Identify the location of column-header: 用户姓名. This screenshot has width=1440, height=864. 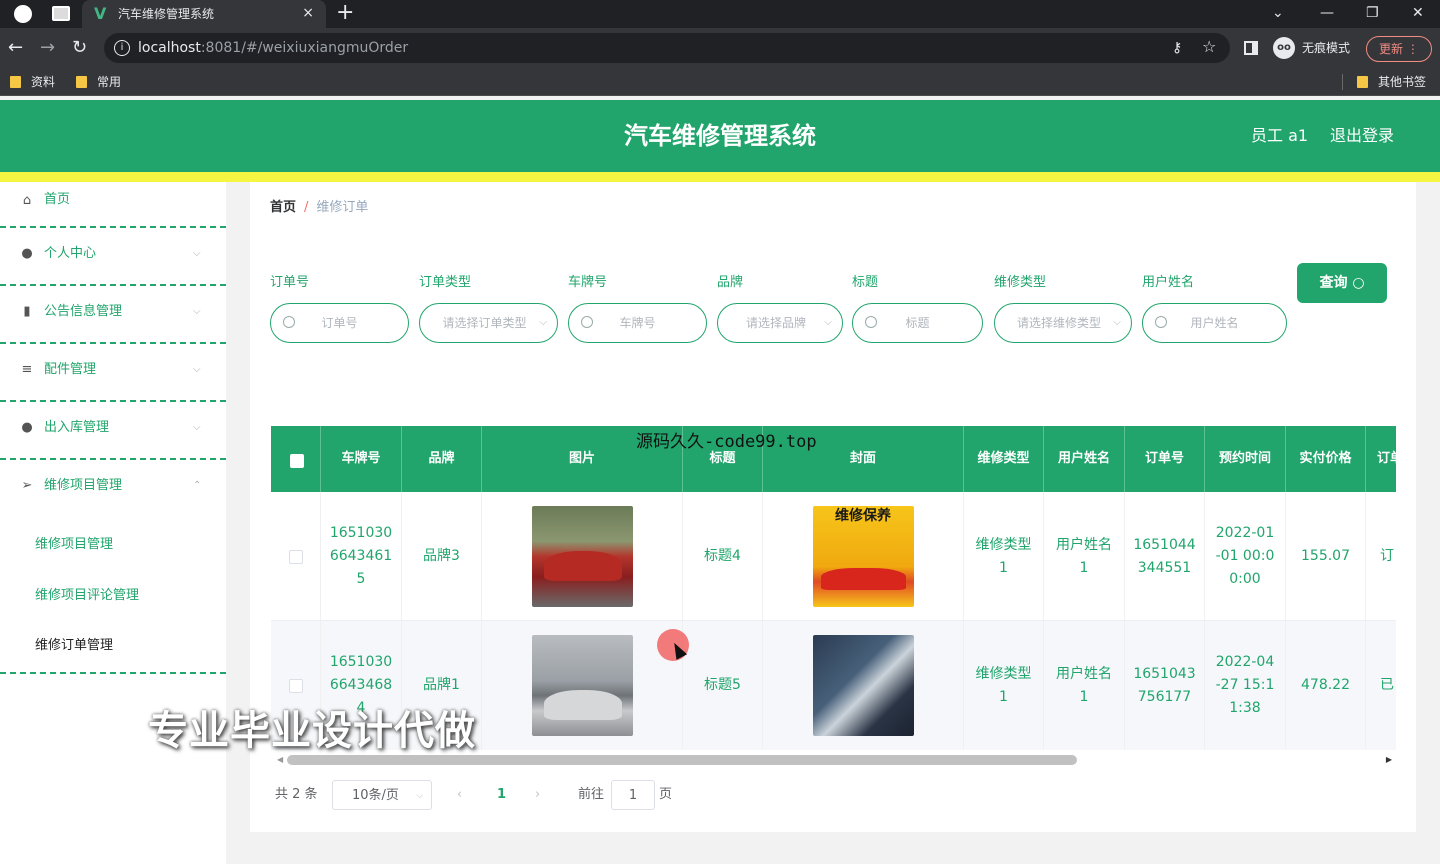
(1084, 459).